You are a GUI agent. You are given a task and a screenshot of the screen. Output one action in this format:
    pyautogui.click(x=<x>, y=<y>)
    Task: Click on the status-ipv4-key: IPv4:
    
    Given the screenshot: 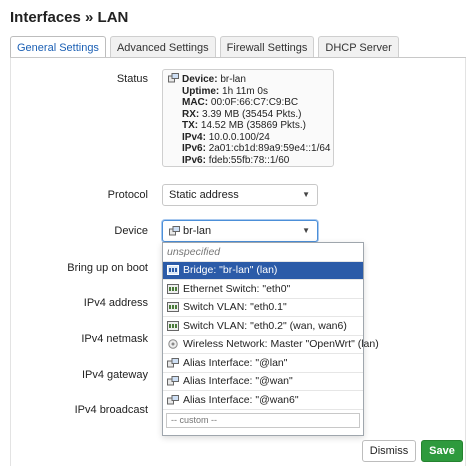 What is the action you would take?
    pyautogui.click(x=194, y=137)
    